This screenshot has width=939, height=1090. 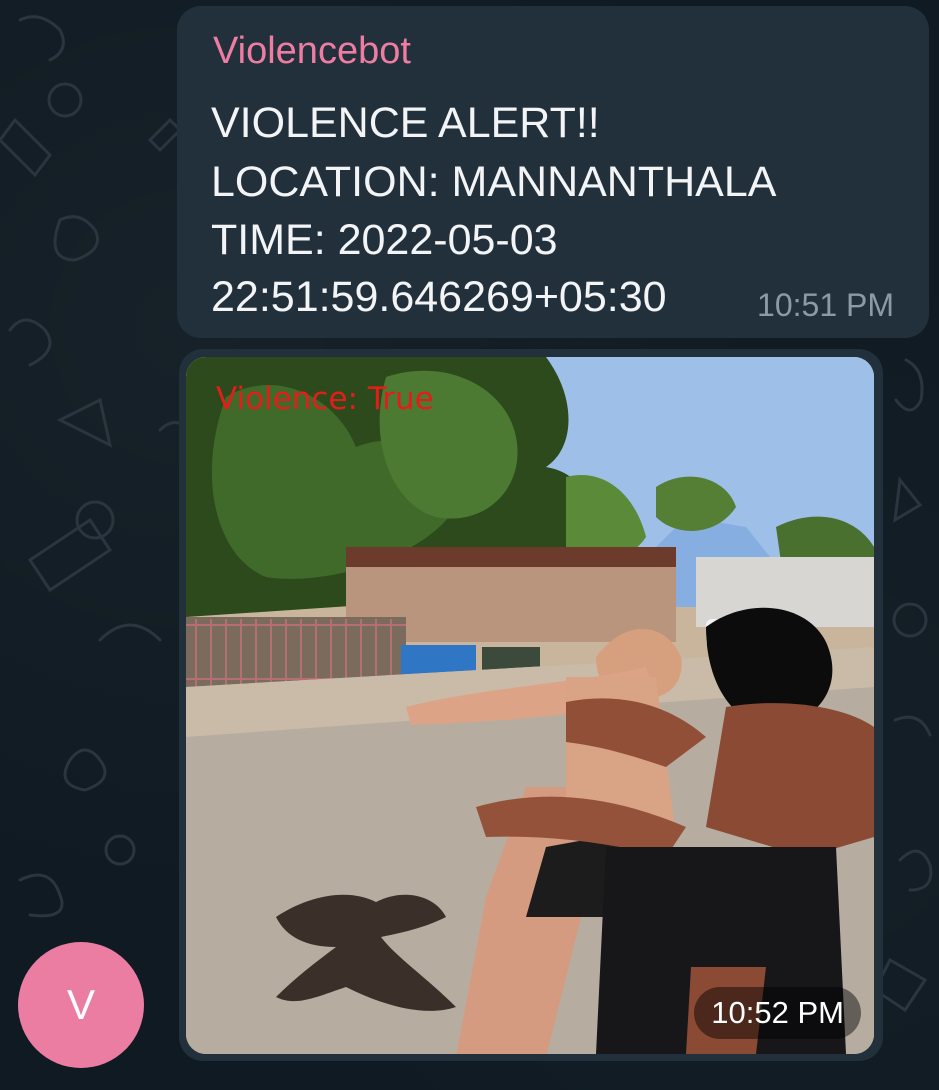 I want to click on message-time: 10:51 PM, so click(x=825, y=305).